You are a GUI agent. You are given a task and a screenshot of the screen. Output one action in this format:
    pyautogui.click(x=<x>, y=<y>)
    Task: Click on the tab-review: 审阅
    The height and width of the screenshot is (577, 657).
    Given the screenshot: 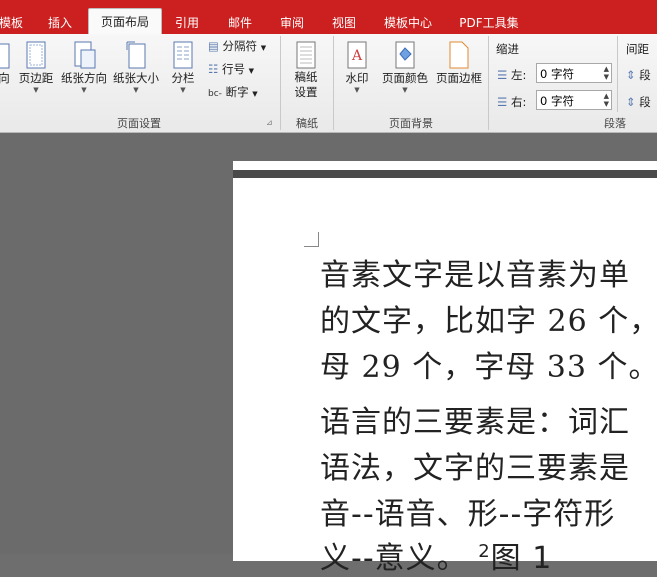 What is the action you would take?
    pyautogui.click(x=292, y=23)
    